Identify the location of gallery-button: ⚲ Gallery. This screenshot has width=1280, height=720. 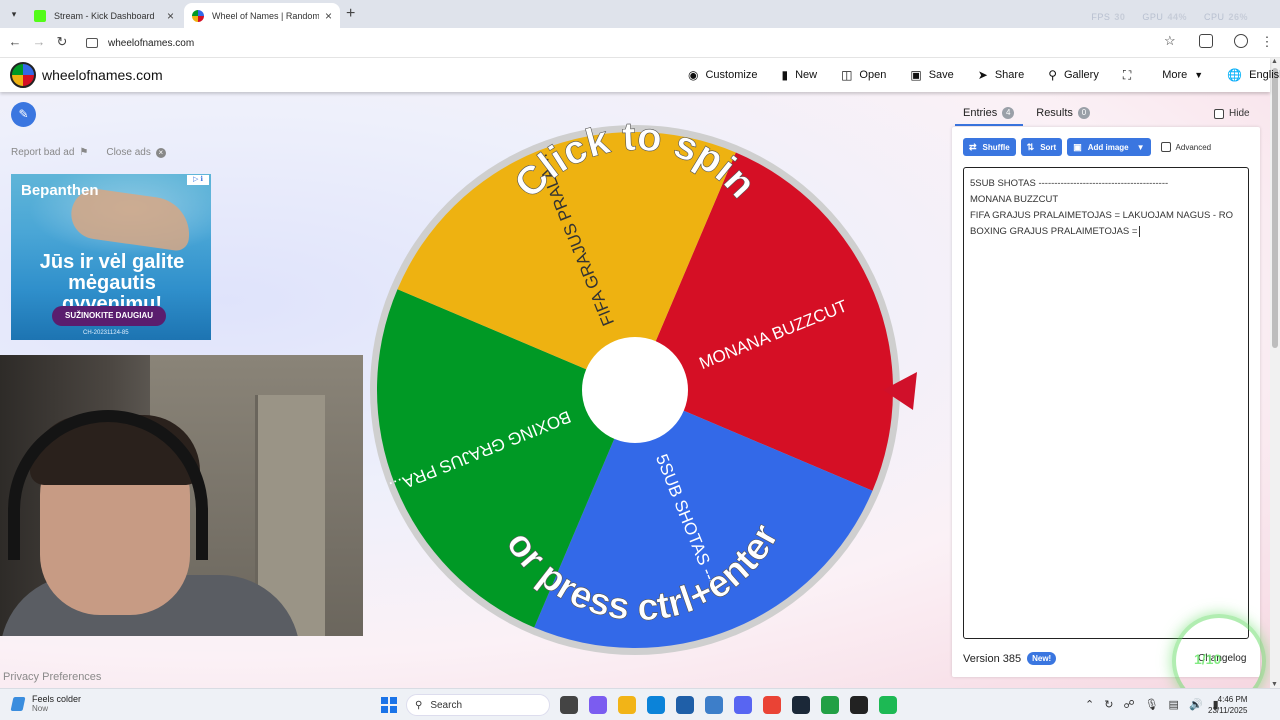
(1073, 75).